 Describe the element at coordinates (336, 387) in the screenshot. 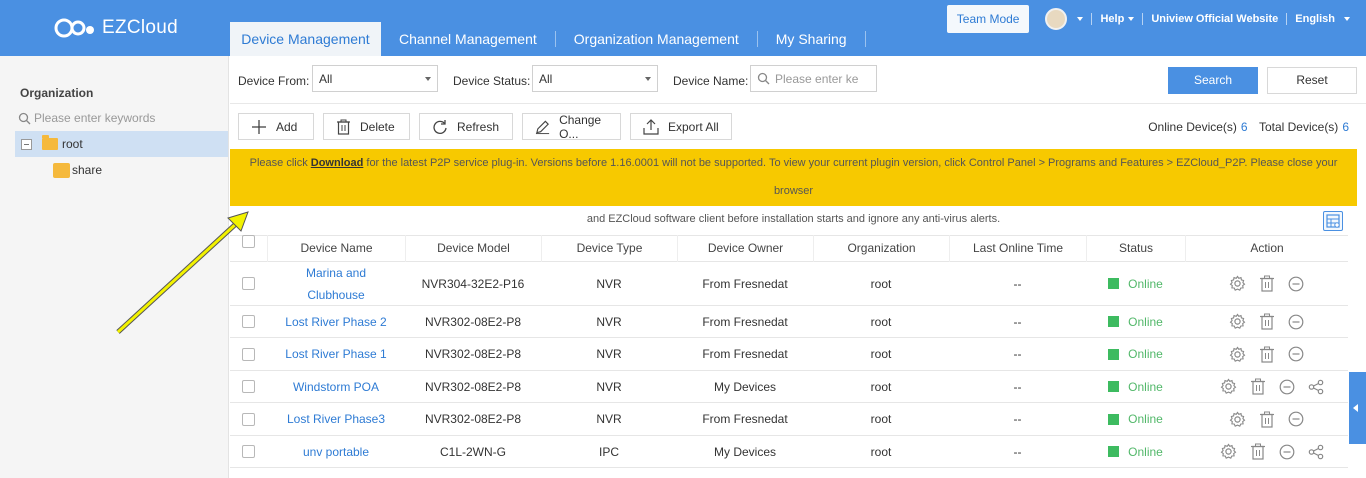

I see `device-name-link: Windstorm POA` at that location.